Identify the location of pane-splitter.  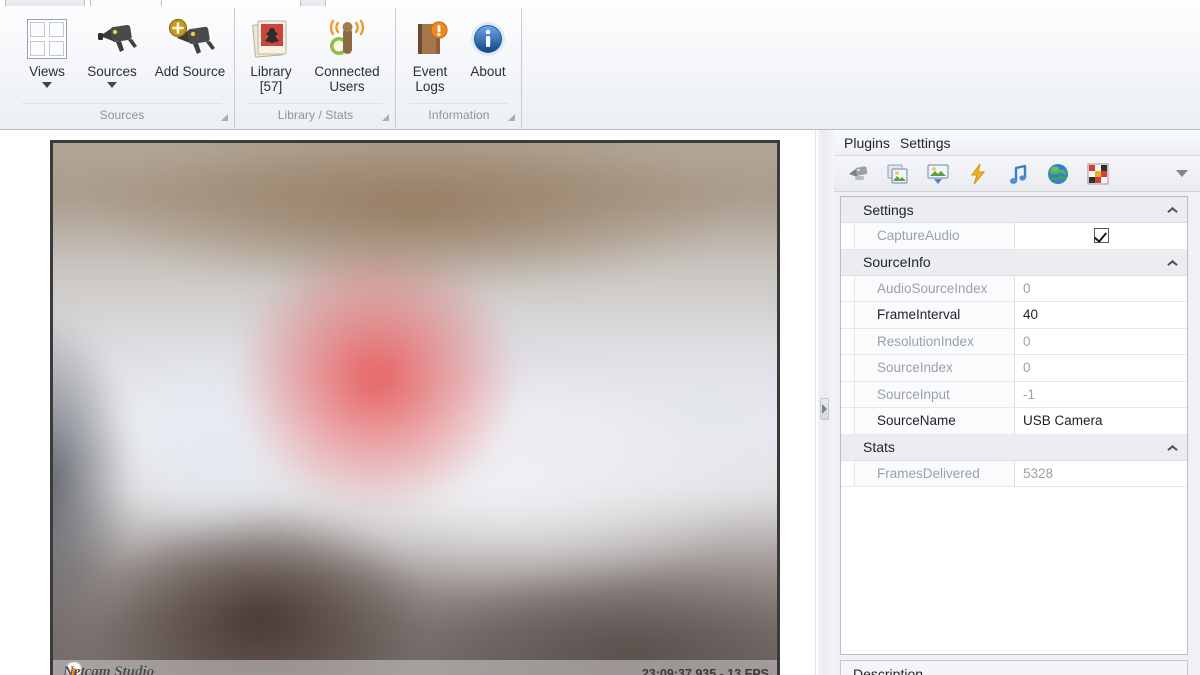
(826, 402).